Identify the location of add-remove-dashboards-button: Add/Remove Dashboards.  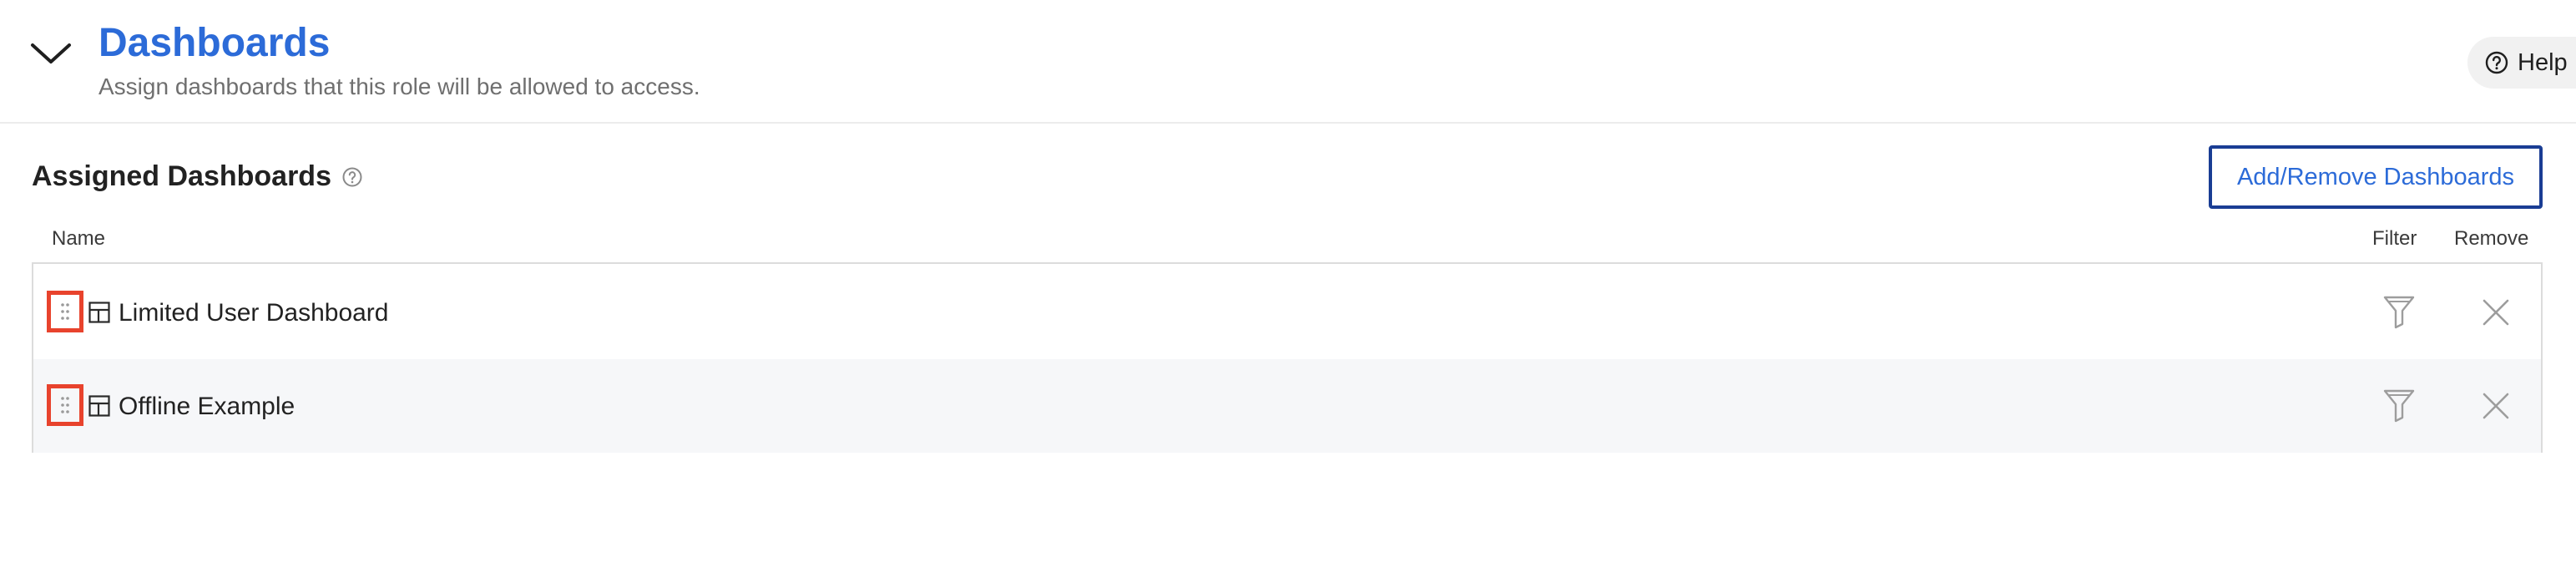
(2376, 177).